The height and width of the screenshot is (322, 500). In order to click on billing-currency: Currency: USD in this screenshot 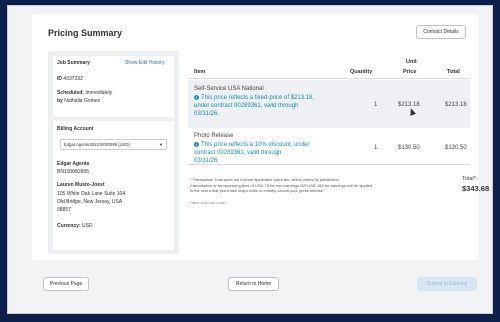, I will do `click(75, 226)`.